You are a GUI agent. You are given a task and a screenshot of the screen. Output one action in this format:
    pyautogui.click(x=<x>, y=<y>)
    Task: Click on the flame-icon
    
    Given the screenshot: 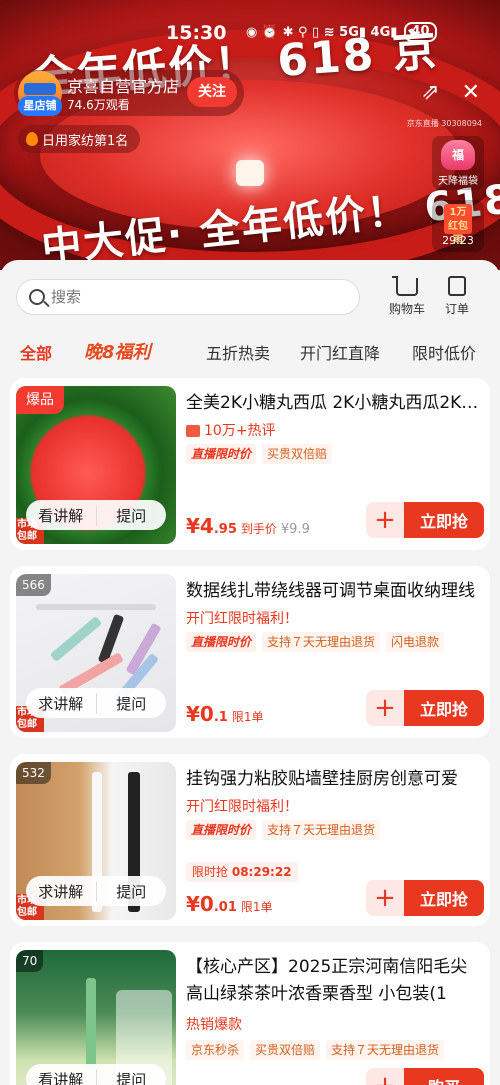 What is the action you would take?
    pyautogui.click(x=32, y=139)
    